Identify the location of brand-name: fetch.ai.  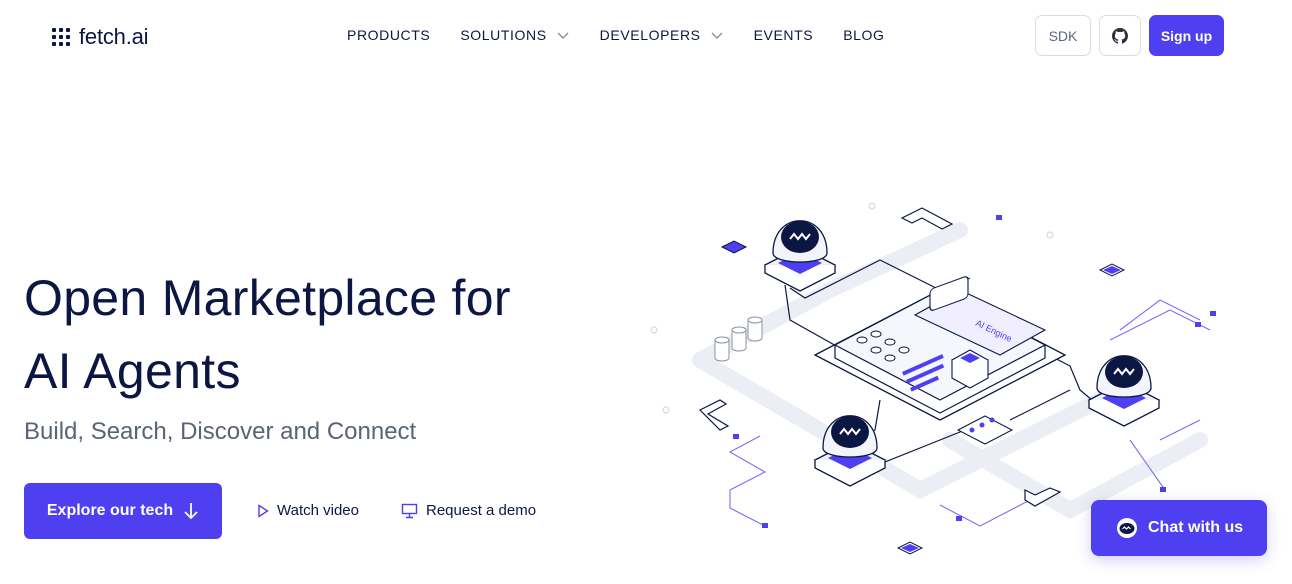
(114, 36).